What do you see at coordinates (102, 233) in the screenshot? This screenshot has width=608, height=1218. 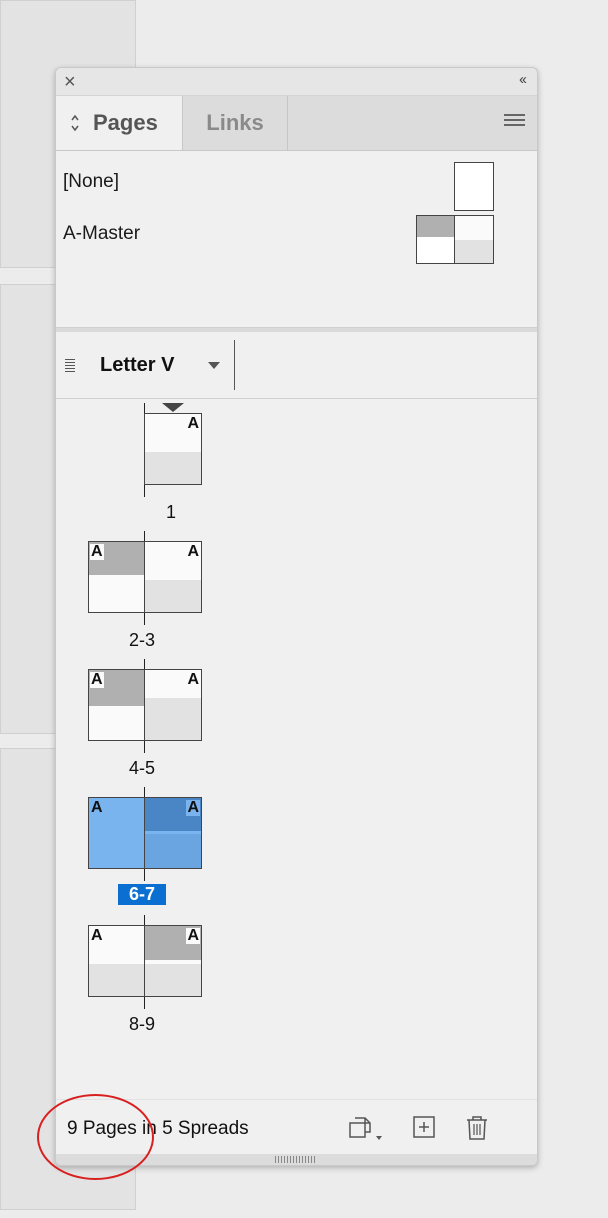 I see `master-label: A-Master` at bounding box center [102, 233].